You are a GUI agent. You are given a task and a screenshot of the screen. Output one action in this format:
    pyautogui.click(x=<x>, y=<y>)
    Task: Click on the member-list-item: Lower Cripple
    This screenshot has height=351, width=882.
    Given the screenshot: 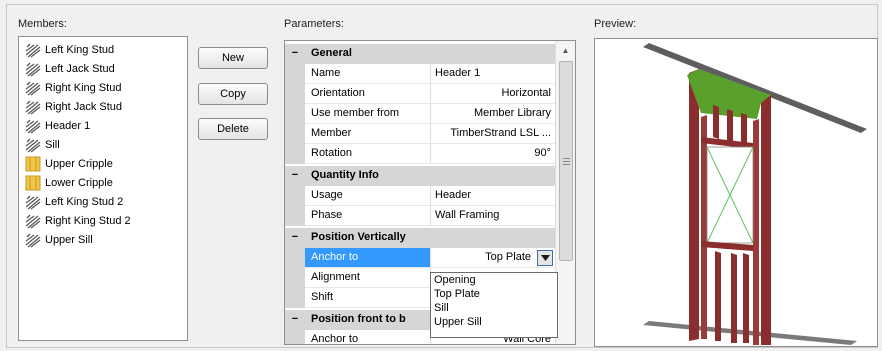 What is the action you would take?
    pyautogui.click(x=103, y=182)
    